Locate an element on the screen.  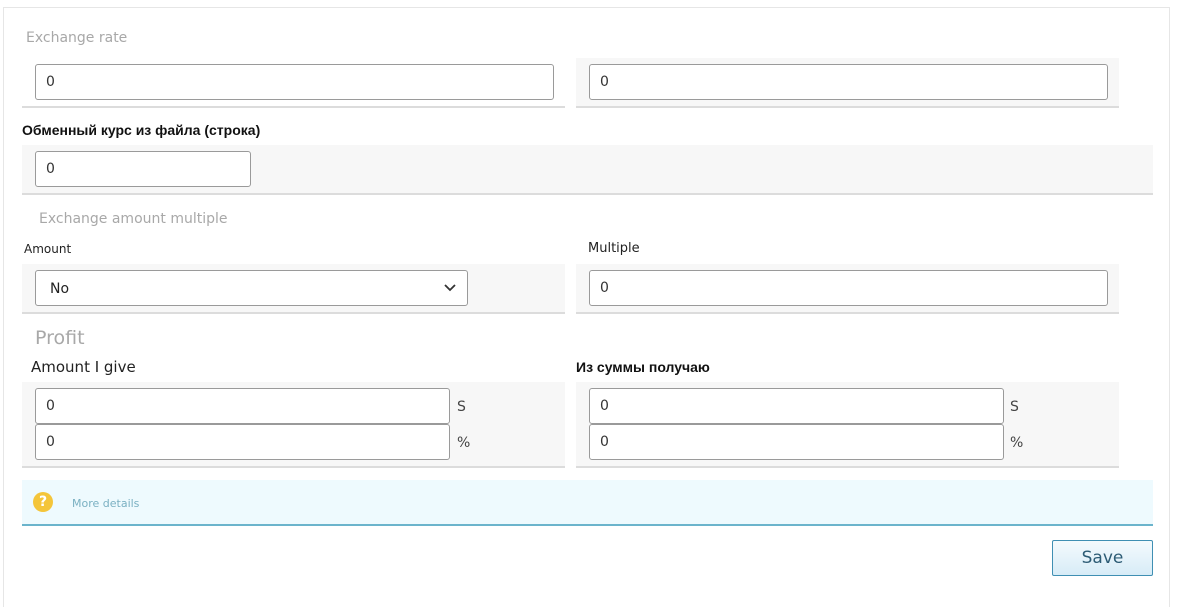
save-button: Save is located at coordinates (1102, 558).